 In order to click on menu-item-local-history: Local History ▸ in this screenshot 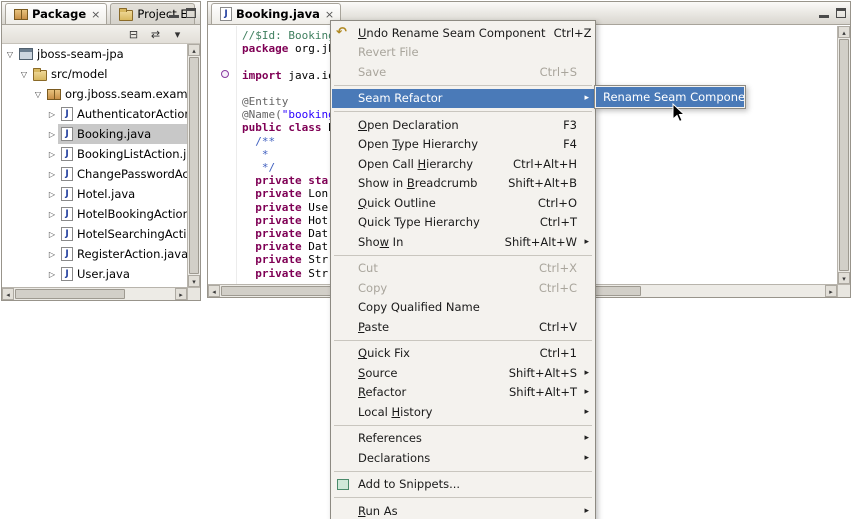, I will do `click(463, 412)`.